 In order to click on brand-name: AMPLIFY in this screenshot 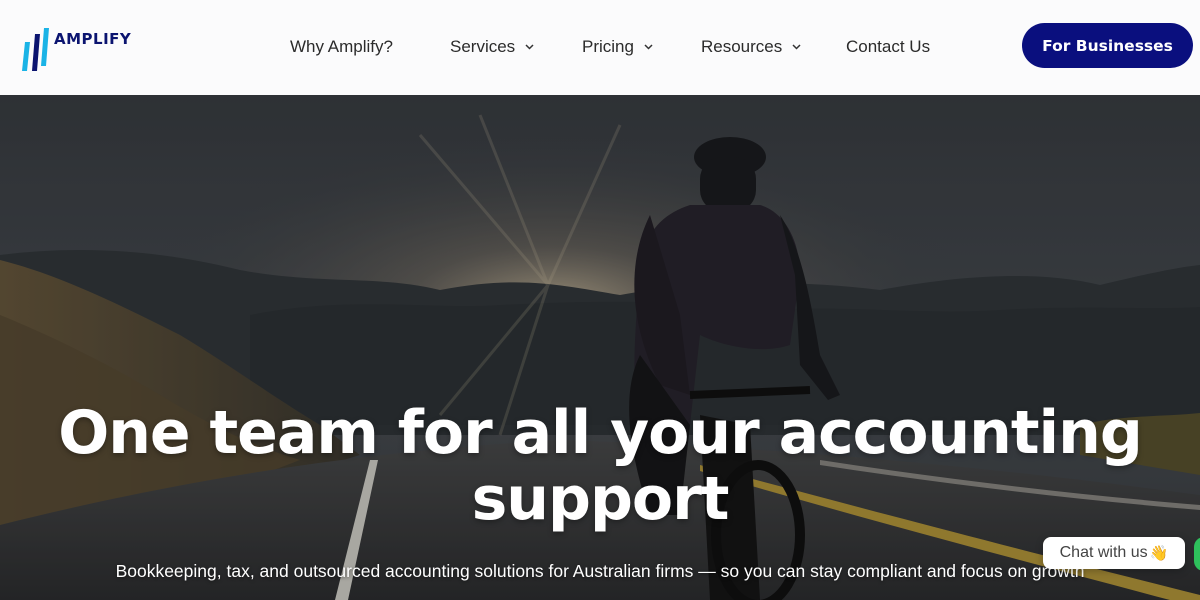, I will do `click(93, 39)`.